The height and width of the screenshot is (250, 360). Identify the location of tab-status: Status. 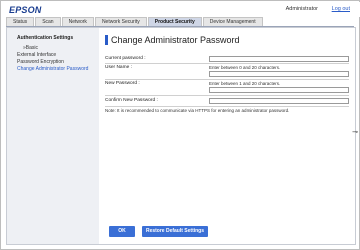
(20, 21).